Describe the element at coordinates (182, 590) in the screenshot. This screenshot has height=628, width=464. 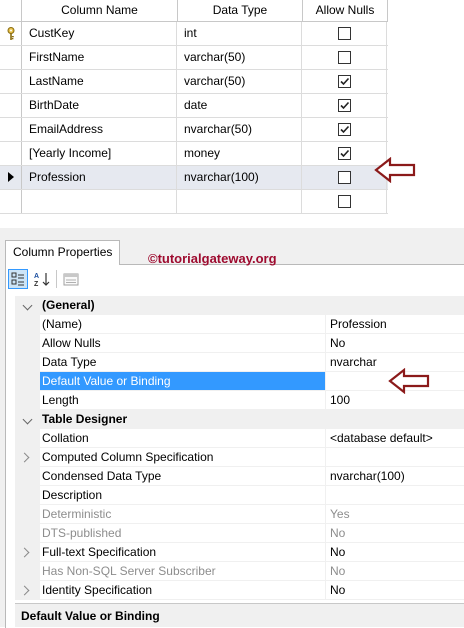
I see `property-label: Identity Specification` at that location.